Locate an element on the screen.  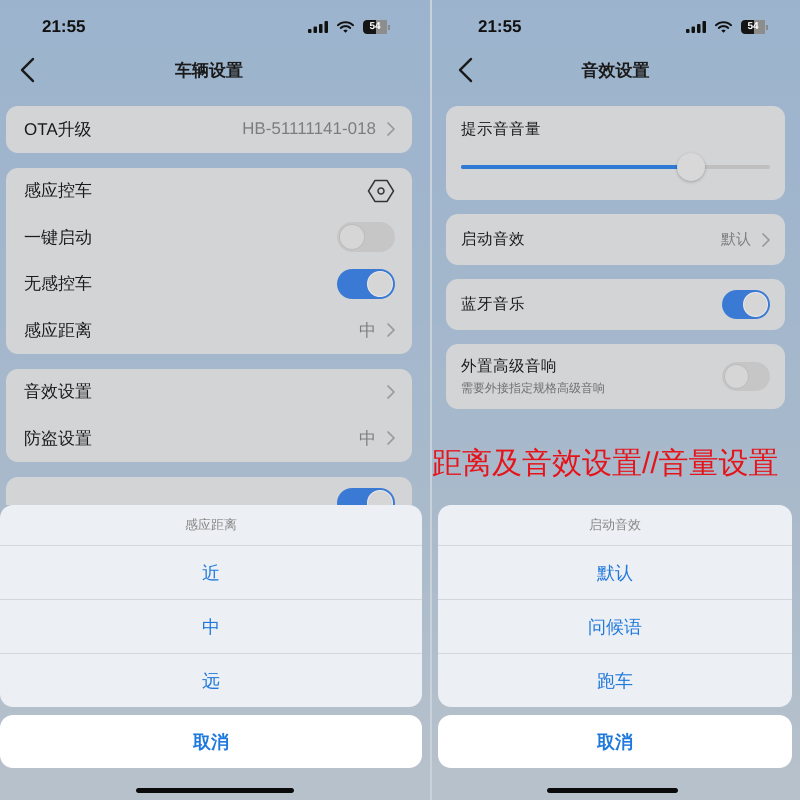
slider-track is located at coordinates (615, 167).